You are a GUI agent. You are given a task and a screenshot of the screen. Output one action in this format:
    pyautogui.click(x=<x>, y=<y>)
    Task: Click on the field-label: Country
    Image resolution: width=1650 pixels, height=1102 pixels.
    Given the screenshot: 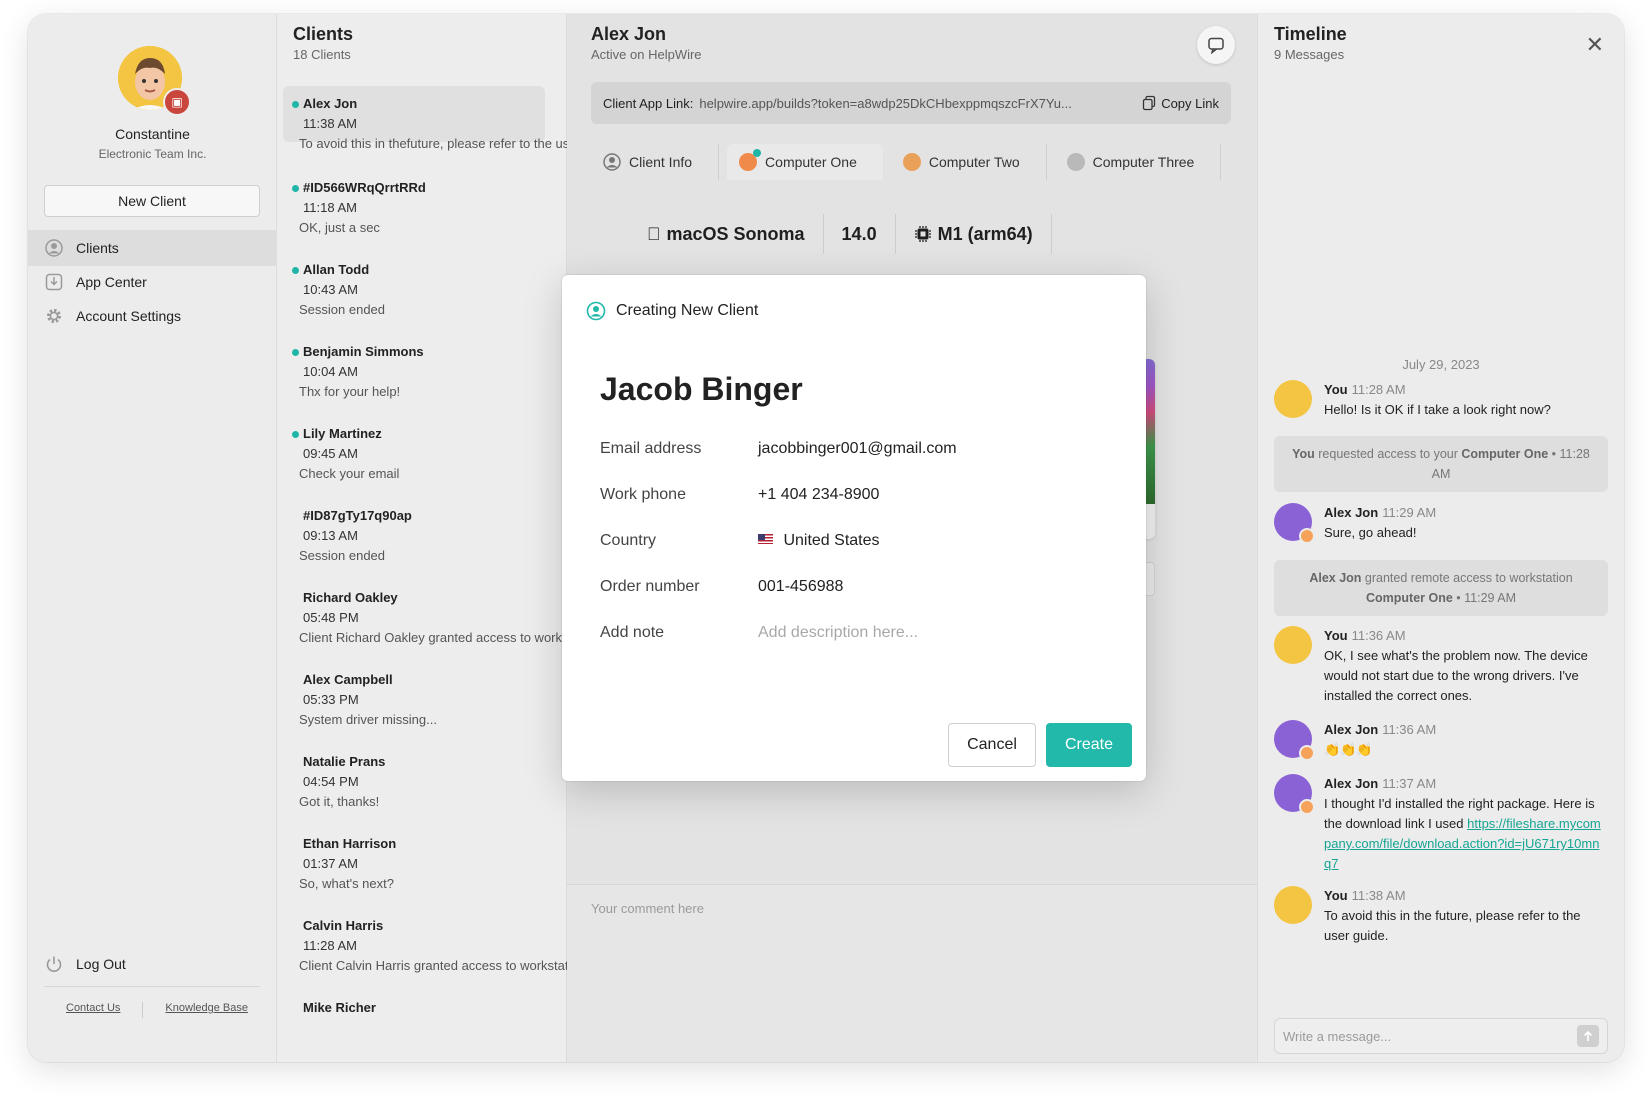 What is the action you would take?
    pyautogui.click(x=628, y=540)
    